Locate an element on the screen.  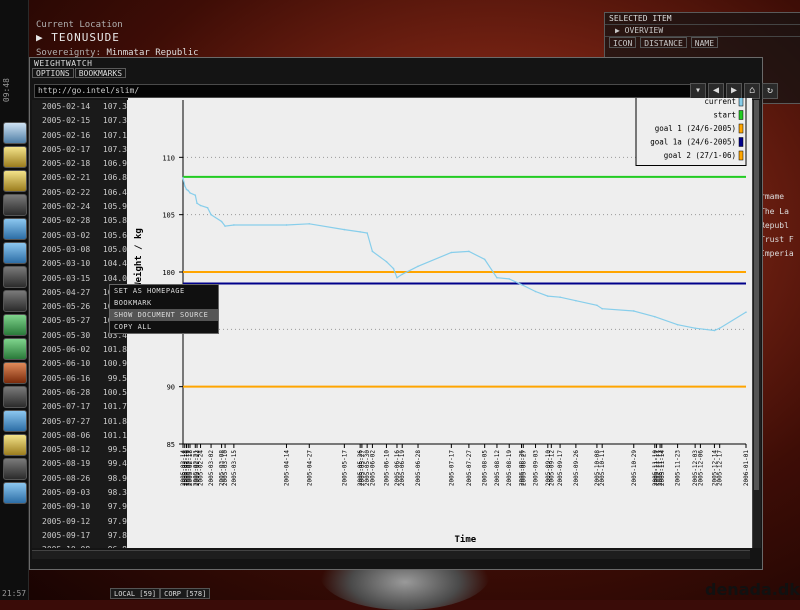
list-item: 2005-02-22 106.4 is located at coordinates (79, 193).